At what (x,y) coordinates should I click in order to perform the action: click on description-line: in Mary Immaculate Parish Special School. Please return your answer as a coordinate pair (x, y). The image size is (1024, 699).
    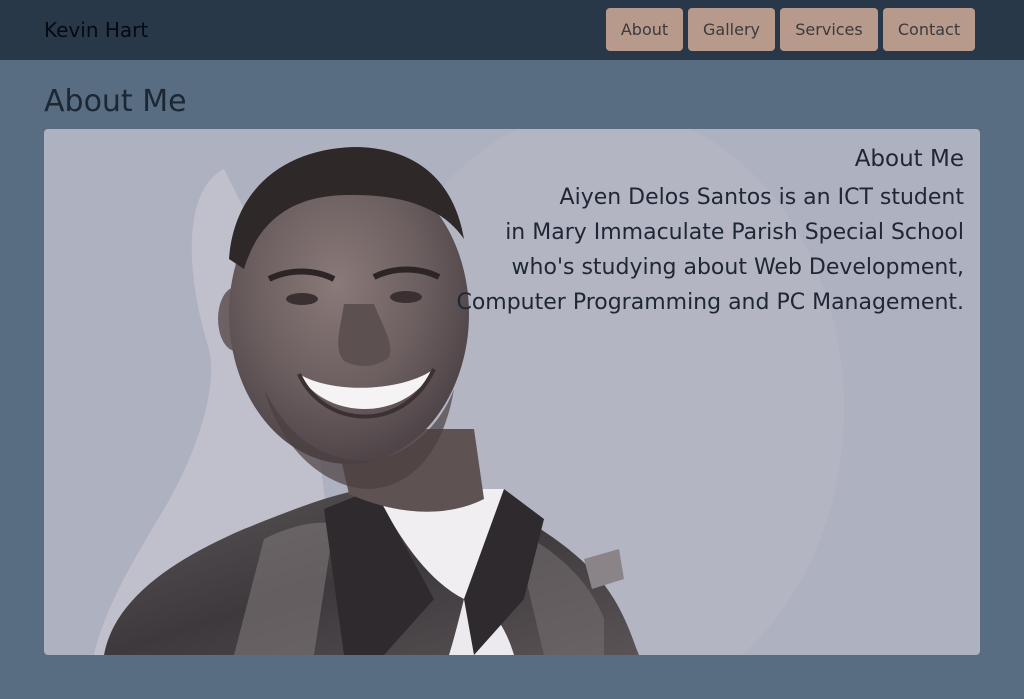
    Looking at the image, I should click on (734, 232).